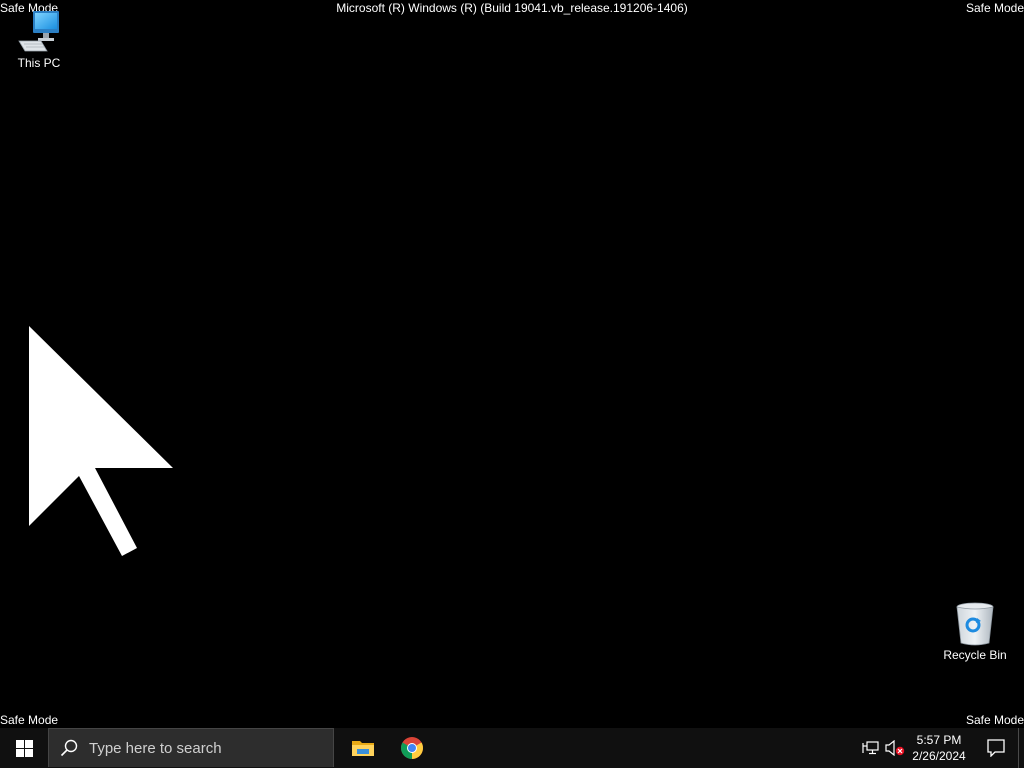  What do you see at coordinates (975, 655) in the screenshot?
I see `desktop-icon-label: Recycle Bin` at bounding box center [975, 655].